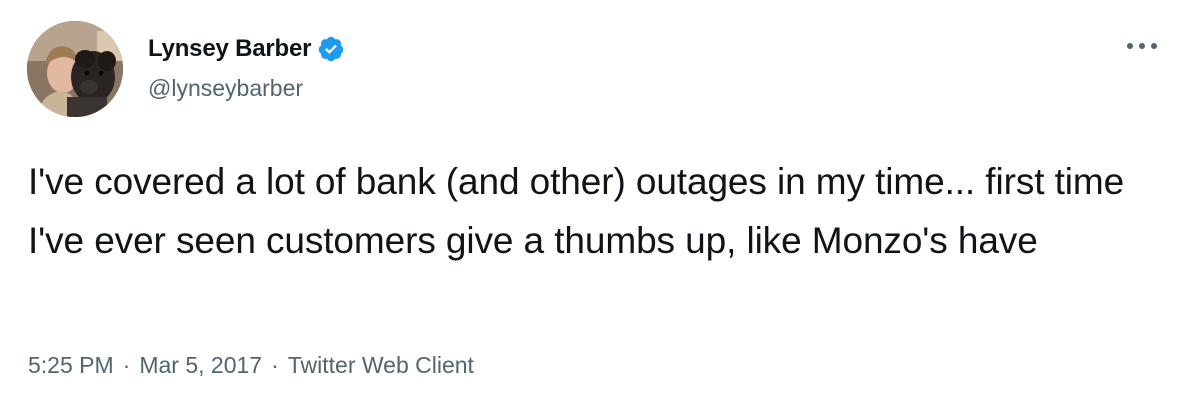 The width and height of the screenshot is (1190, 416). What do you see at coordinates (229, 49) in the screenshot?
I see `author-display-name: Lynsey Barber` at bounding box center [229, 49].